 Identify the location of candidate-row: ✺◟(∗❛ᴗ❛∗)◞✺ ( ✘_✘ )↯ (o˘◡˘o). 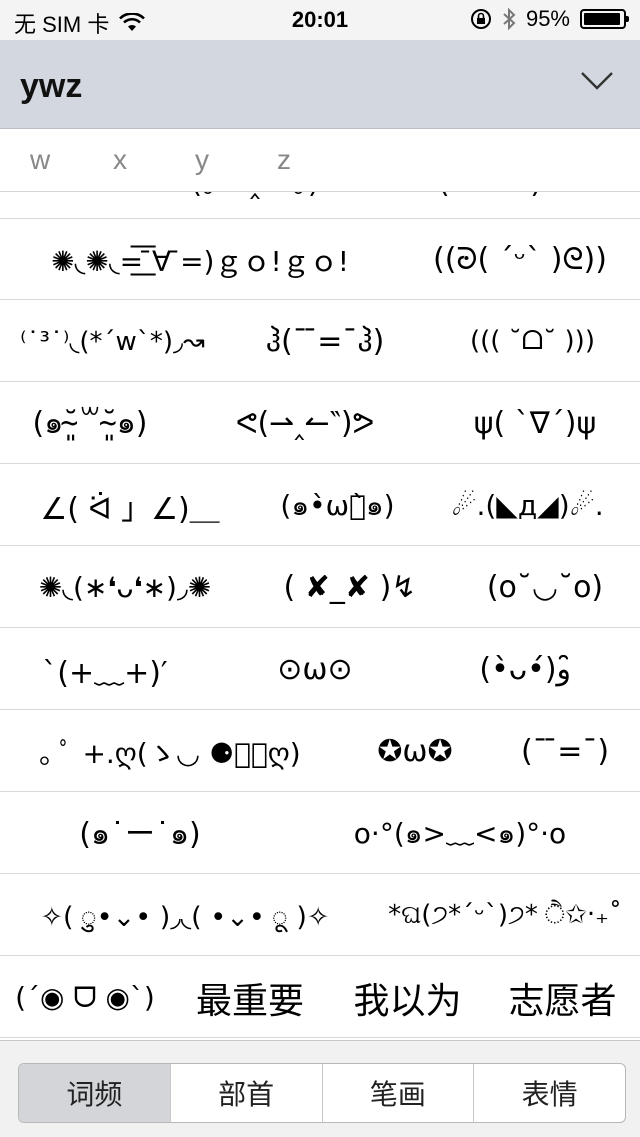
(320, 587).